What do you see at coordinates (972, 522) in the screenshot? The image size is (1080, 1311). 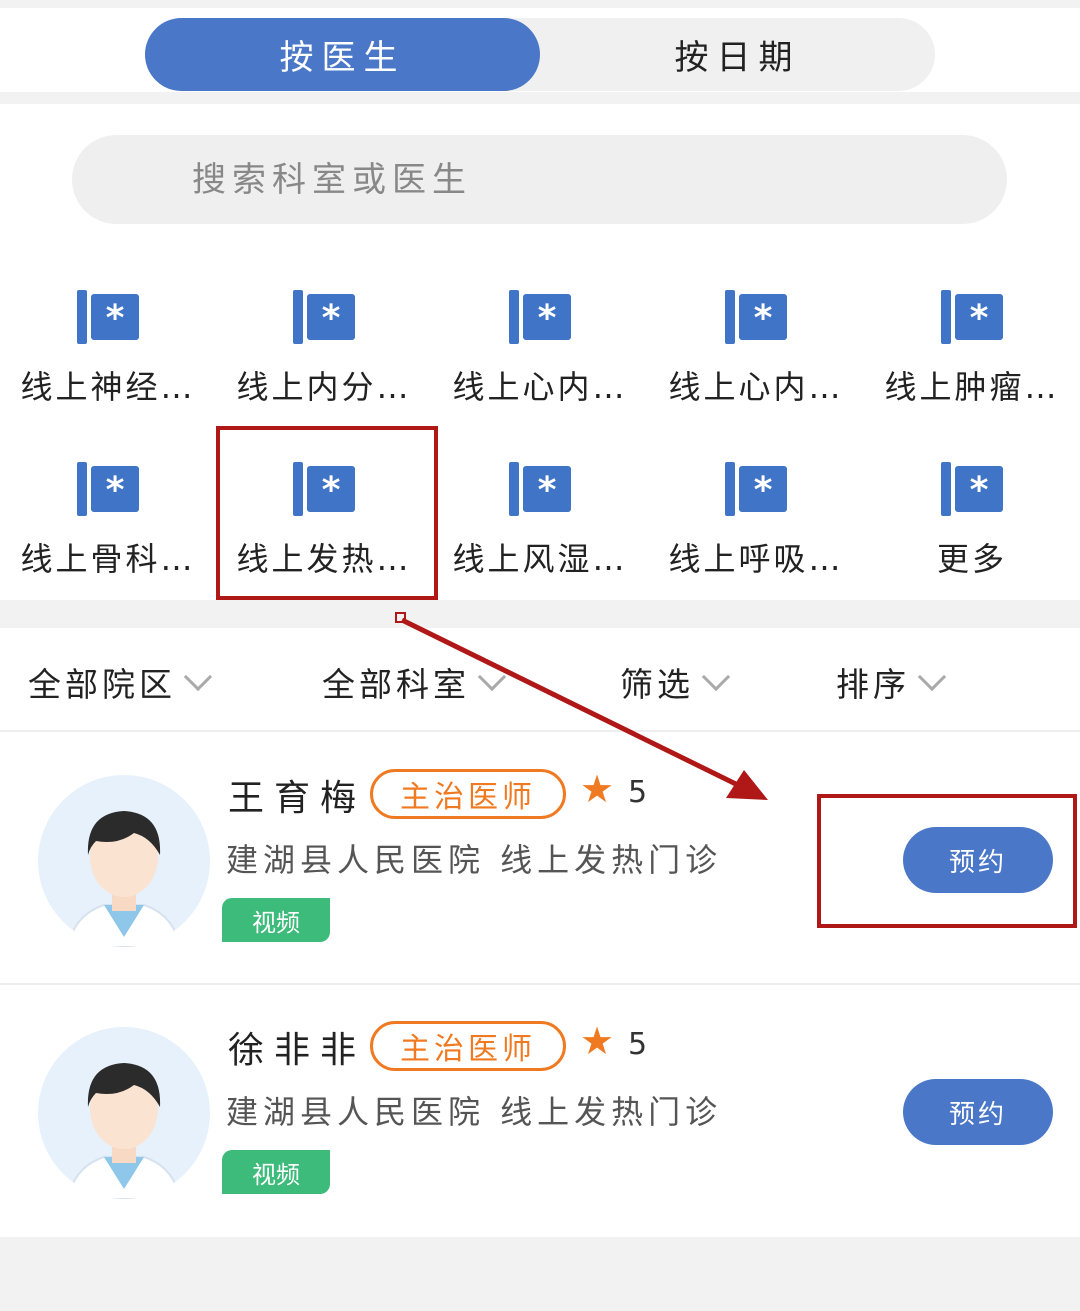 I see `dept-item-more: * 更多` at bounding box center [972, 522].